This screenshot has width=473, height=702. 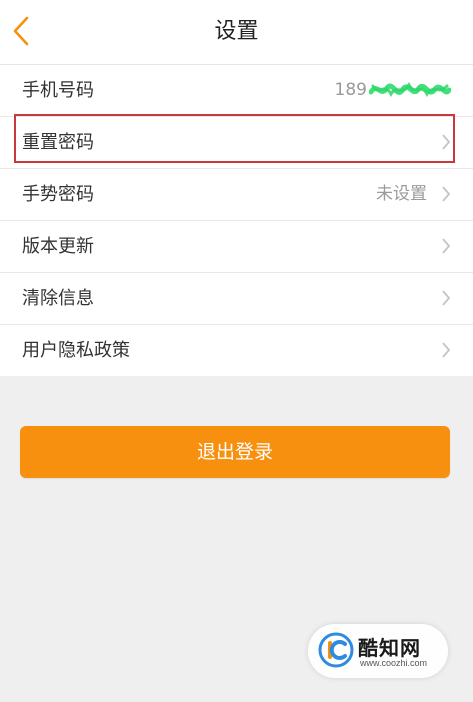 I want to click on watermark-name: 酷知网, so click(x=389, y=648).